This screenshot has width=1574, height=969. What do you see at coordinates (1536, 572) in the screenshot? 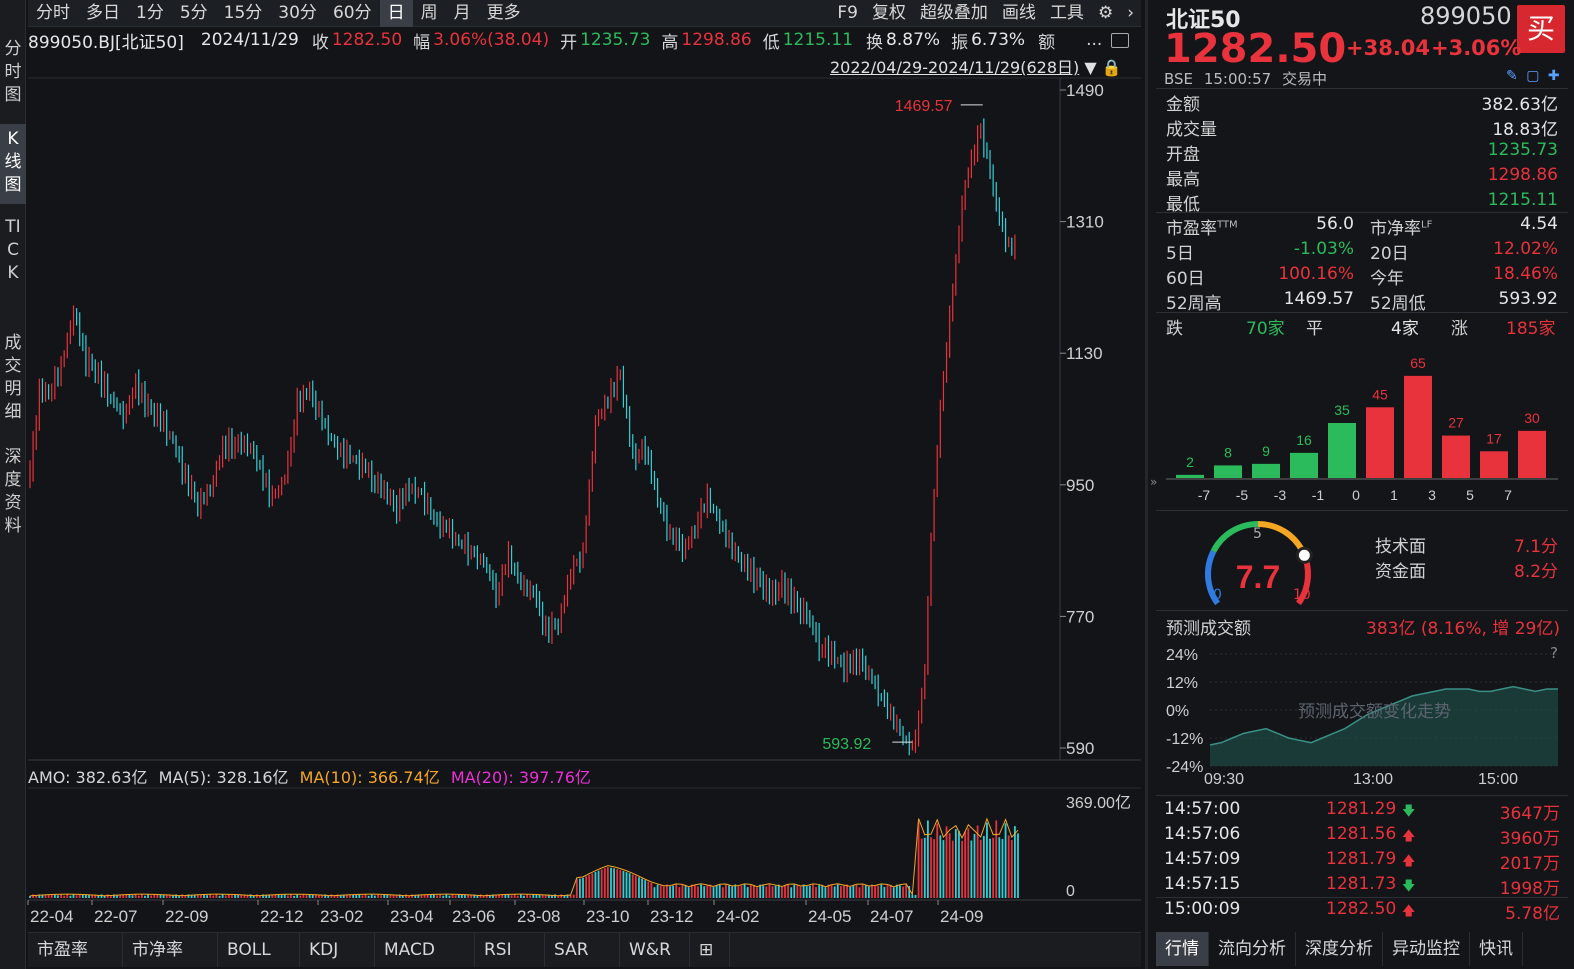
I see `fund-score: 8.2分` at bounding box center [1536, 572].